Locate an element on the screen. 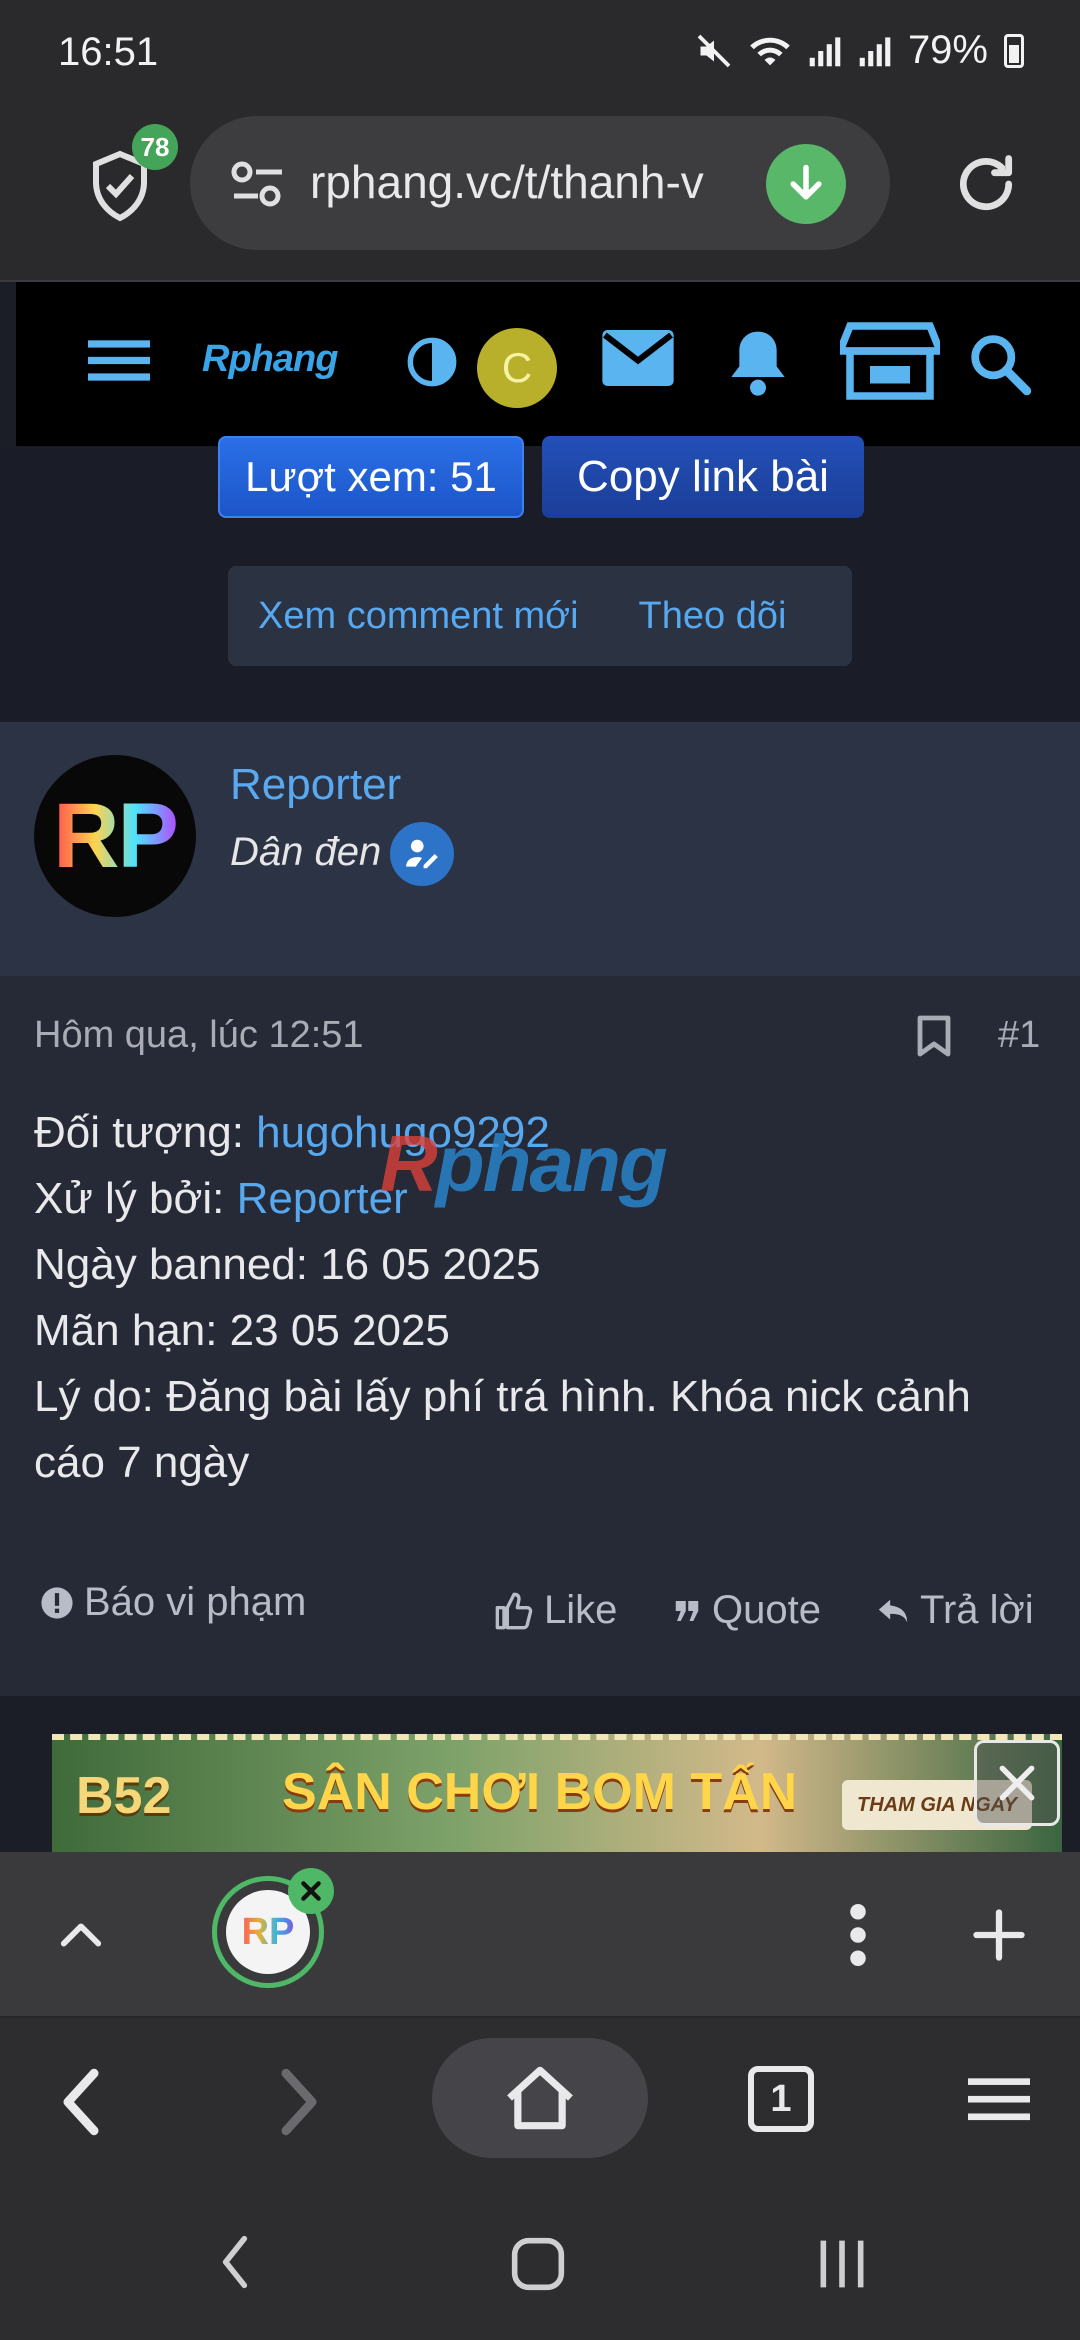  quote-icon is located at coordinates (687, 1610).